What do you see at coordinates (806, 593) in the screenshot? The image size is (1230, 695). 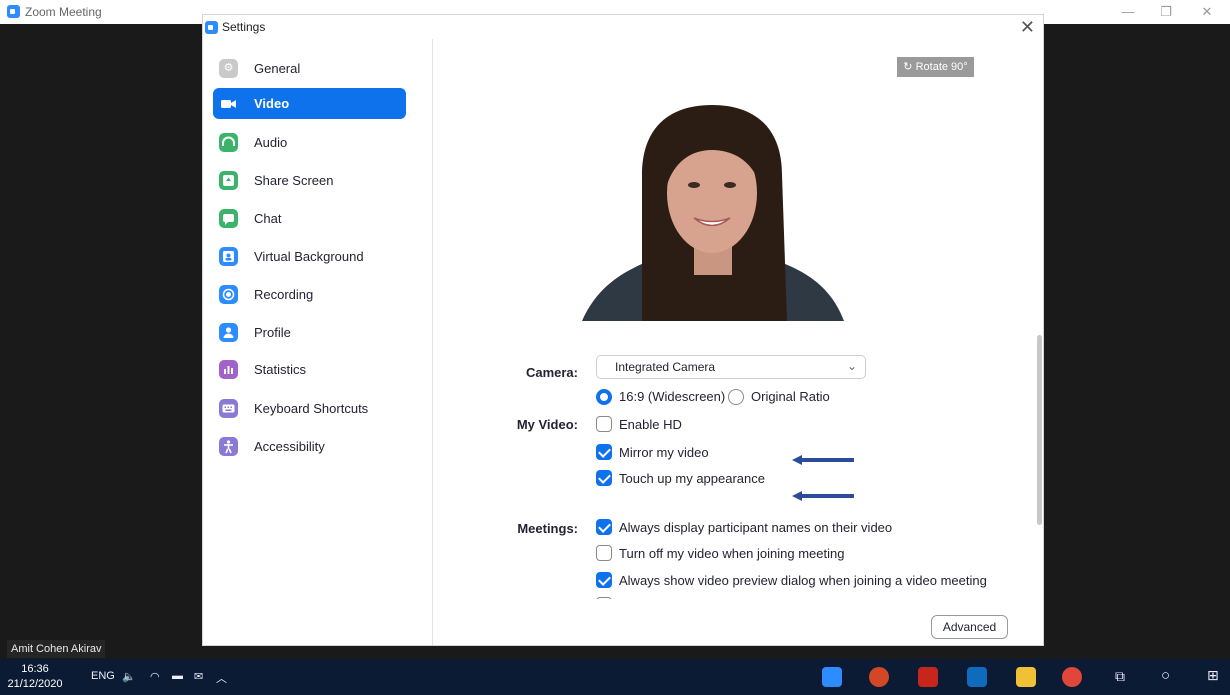 I see `clipped-option-row` at bounding box center [806, 593].